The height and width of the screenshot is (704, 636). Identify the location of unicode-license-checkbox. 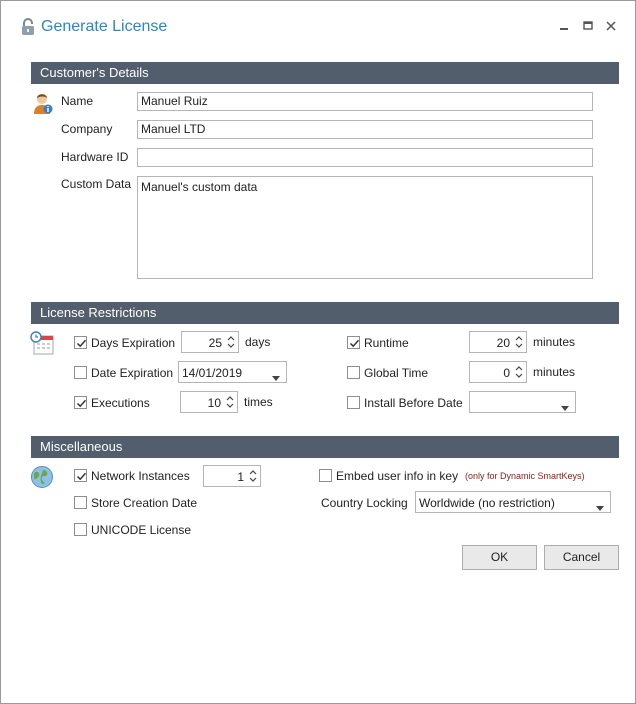
(80, 529).